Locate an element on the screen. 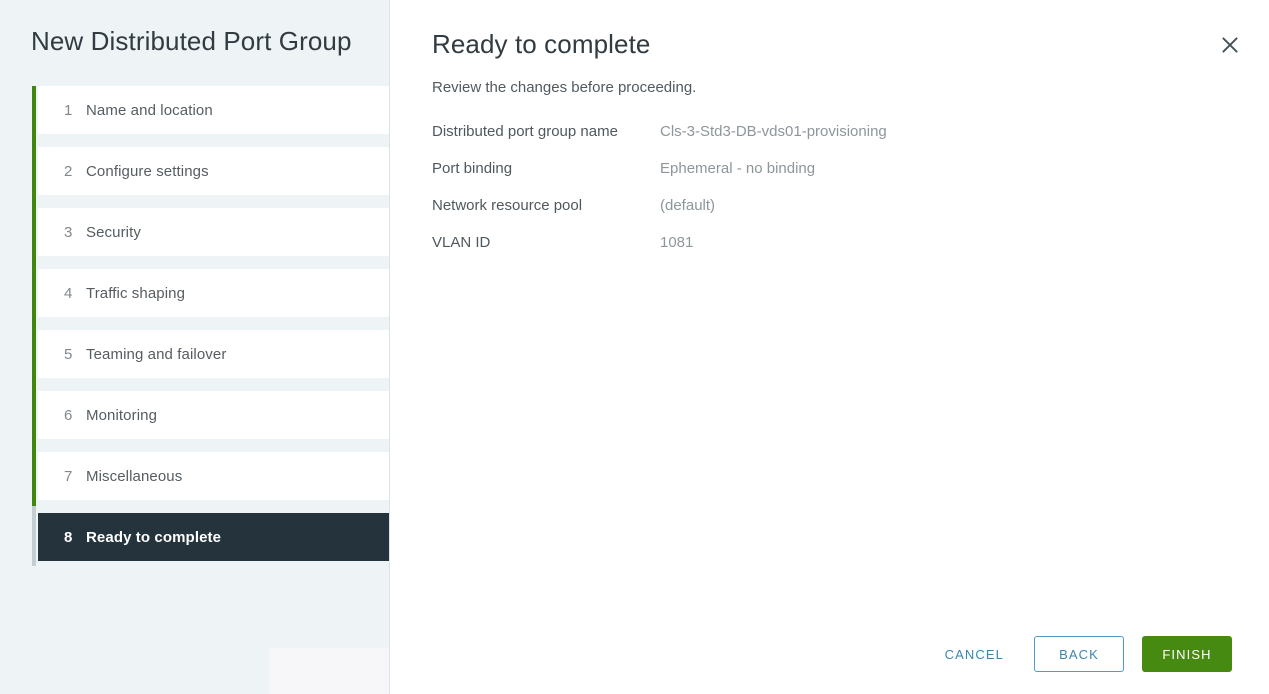 Image resolution: width=1269 pixels, height=694 pixels. step-number: 8 is located at coordinates (68, 537).